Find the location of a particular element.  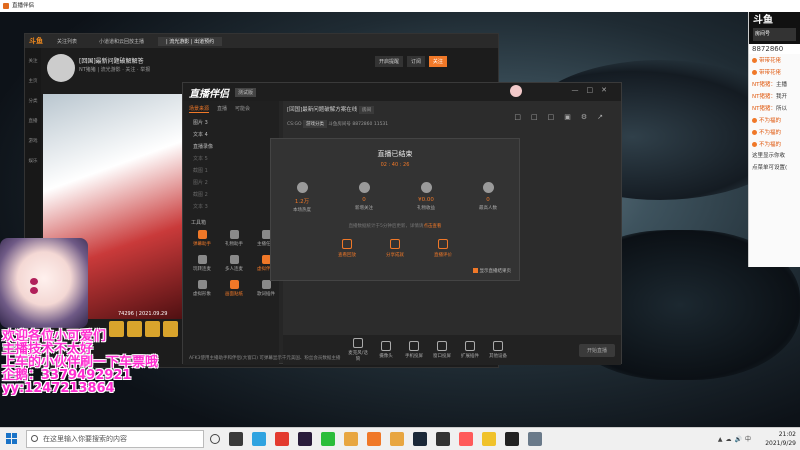

share-button: 分享成就 is located at coordinates (395, 248).